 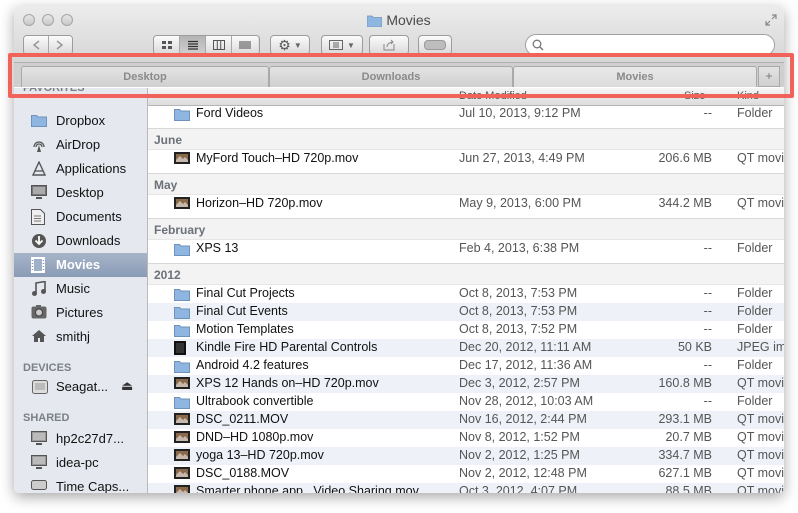 What do you see at coordinates (80, 145) in the screenshot?
I see `sidebar-item-airdrop: AirDrop` at bounding box center [80, 145].